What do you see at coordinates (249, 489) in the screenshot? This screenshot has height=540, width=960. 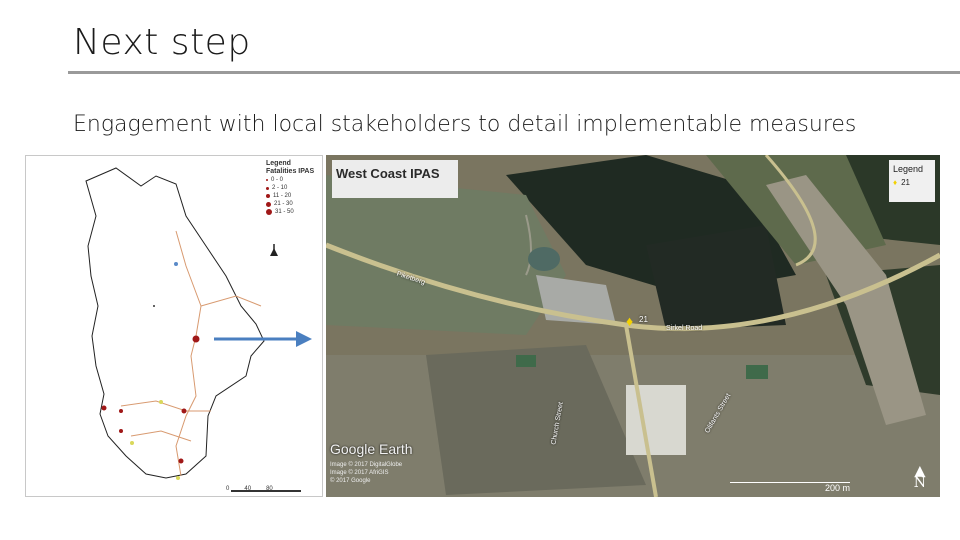 I see `regional-scale-bar: 0 40 80` at bounding box center [249, 489].